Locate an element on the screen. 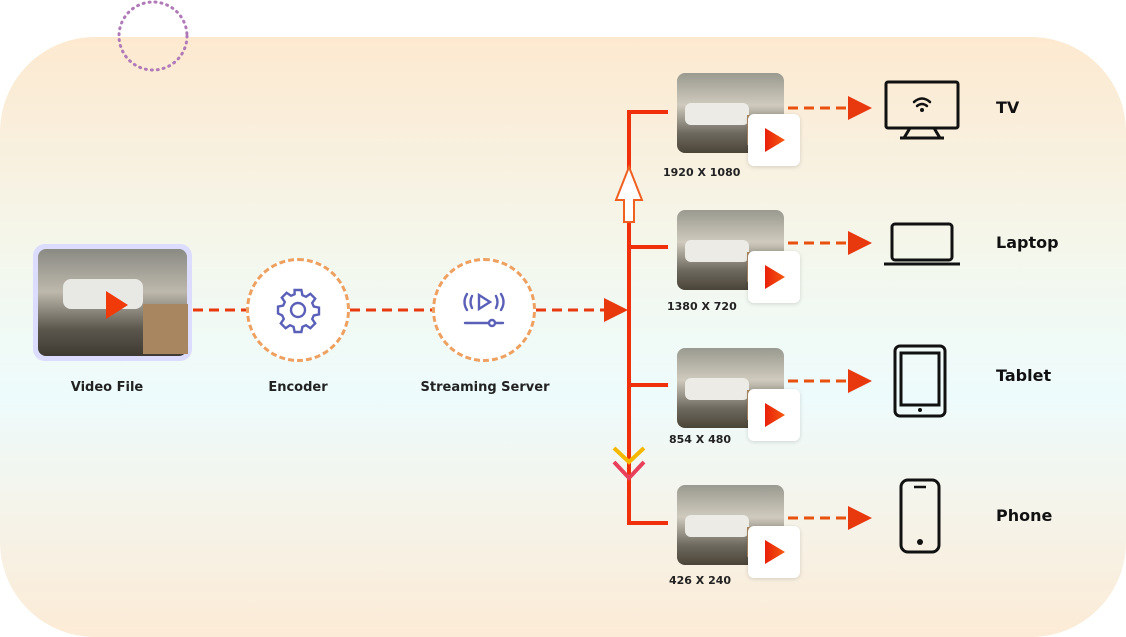 Image resolution: width=1126 pixels, height=637 pixels. resolution-label: 854 X 480 is located at coordinates (700, 439).